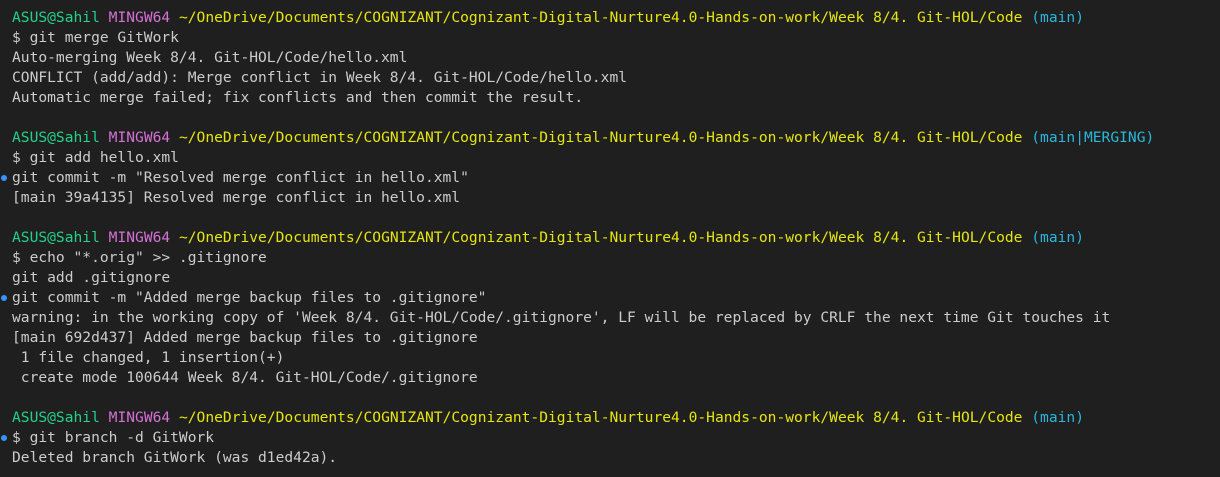  I want to click on command-line: $ git merge GitWork, so click(95, 37).